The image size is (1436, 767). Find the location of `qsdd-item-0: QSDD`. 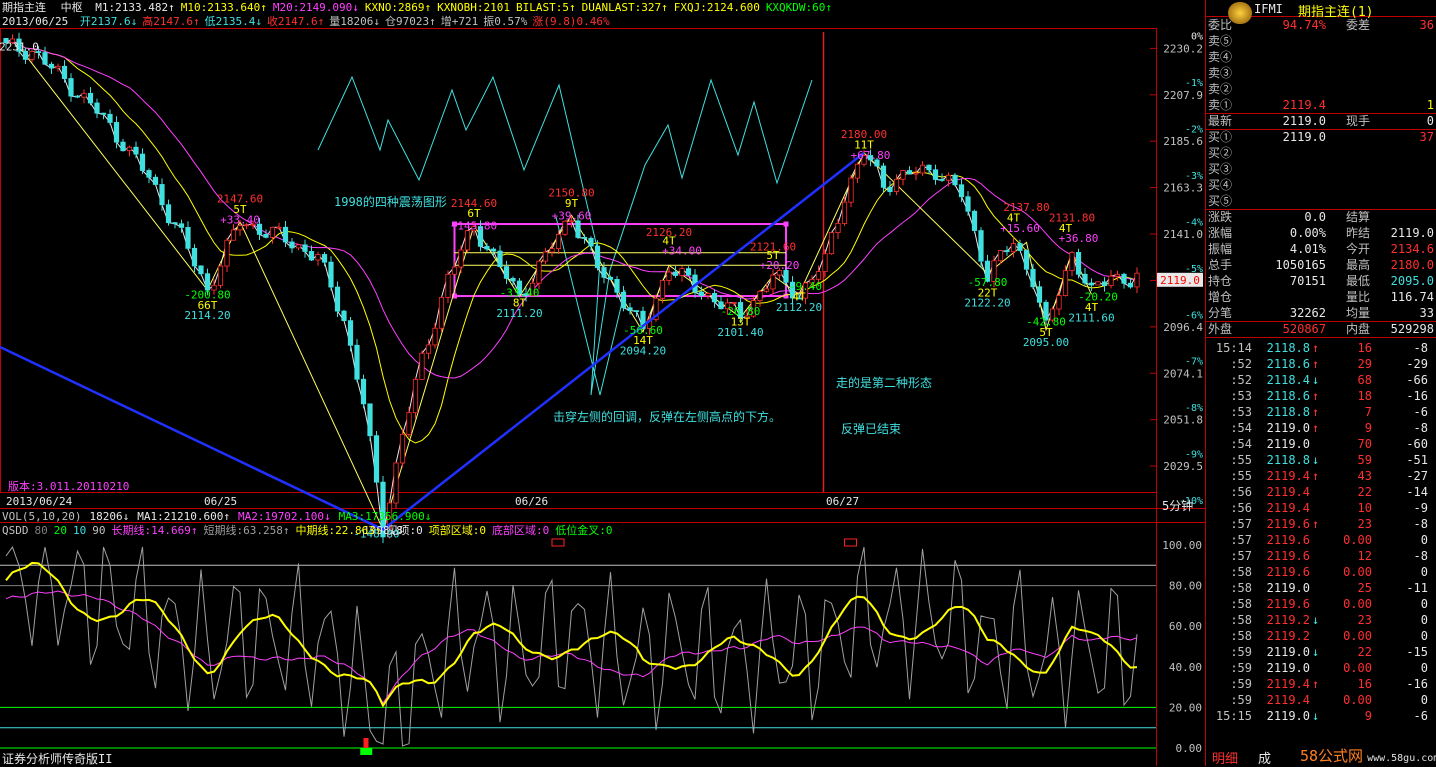

qsdd-item-0: QSDD is located at coordinates (15, 530).